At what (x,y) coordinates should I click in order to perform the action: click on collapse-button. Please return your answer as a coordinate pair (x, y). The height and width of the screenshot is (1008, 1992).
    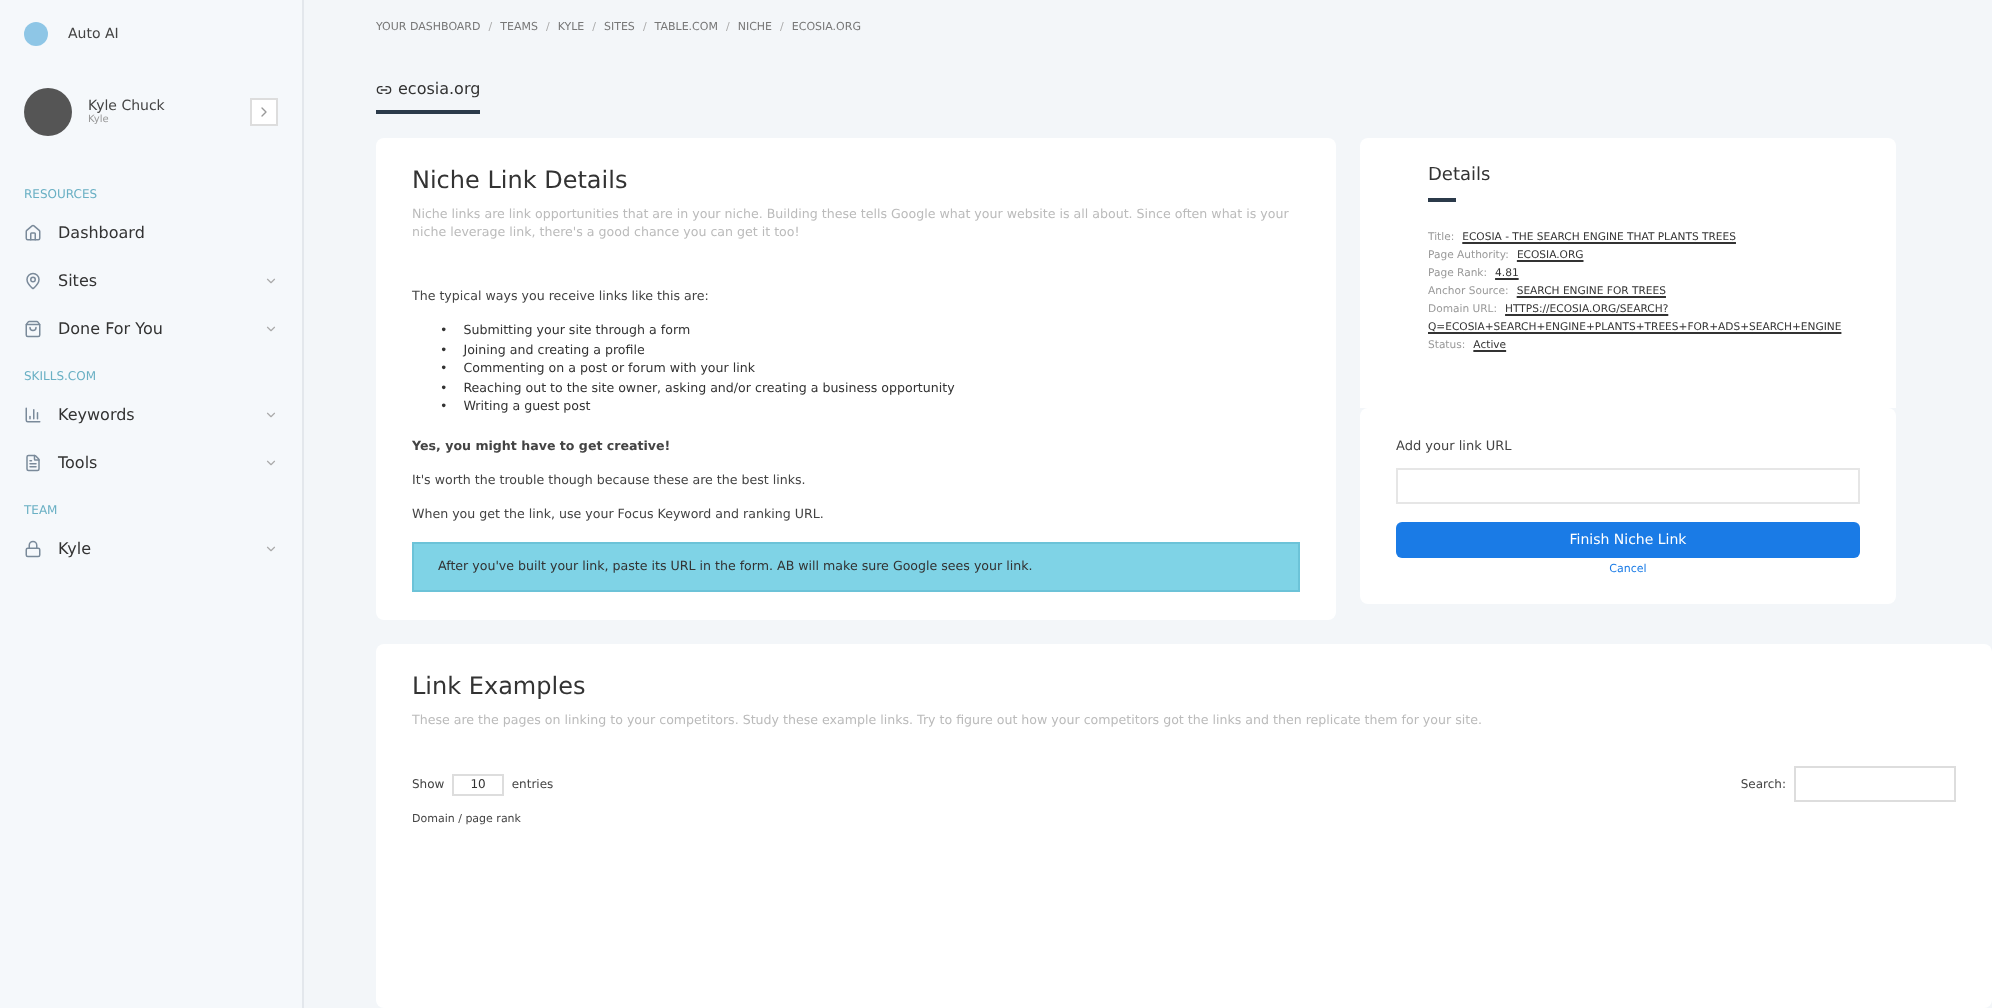
    Looking at the image, I should click on (264, 112).